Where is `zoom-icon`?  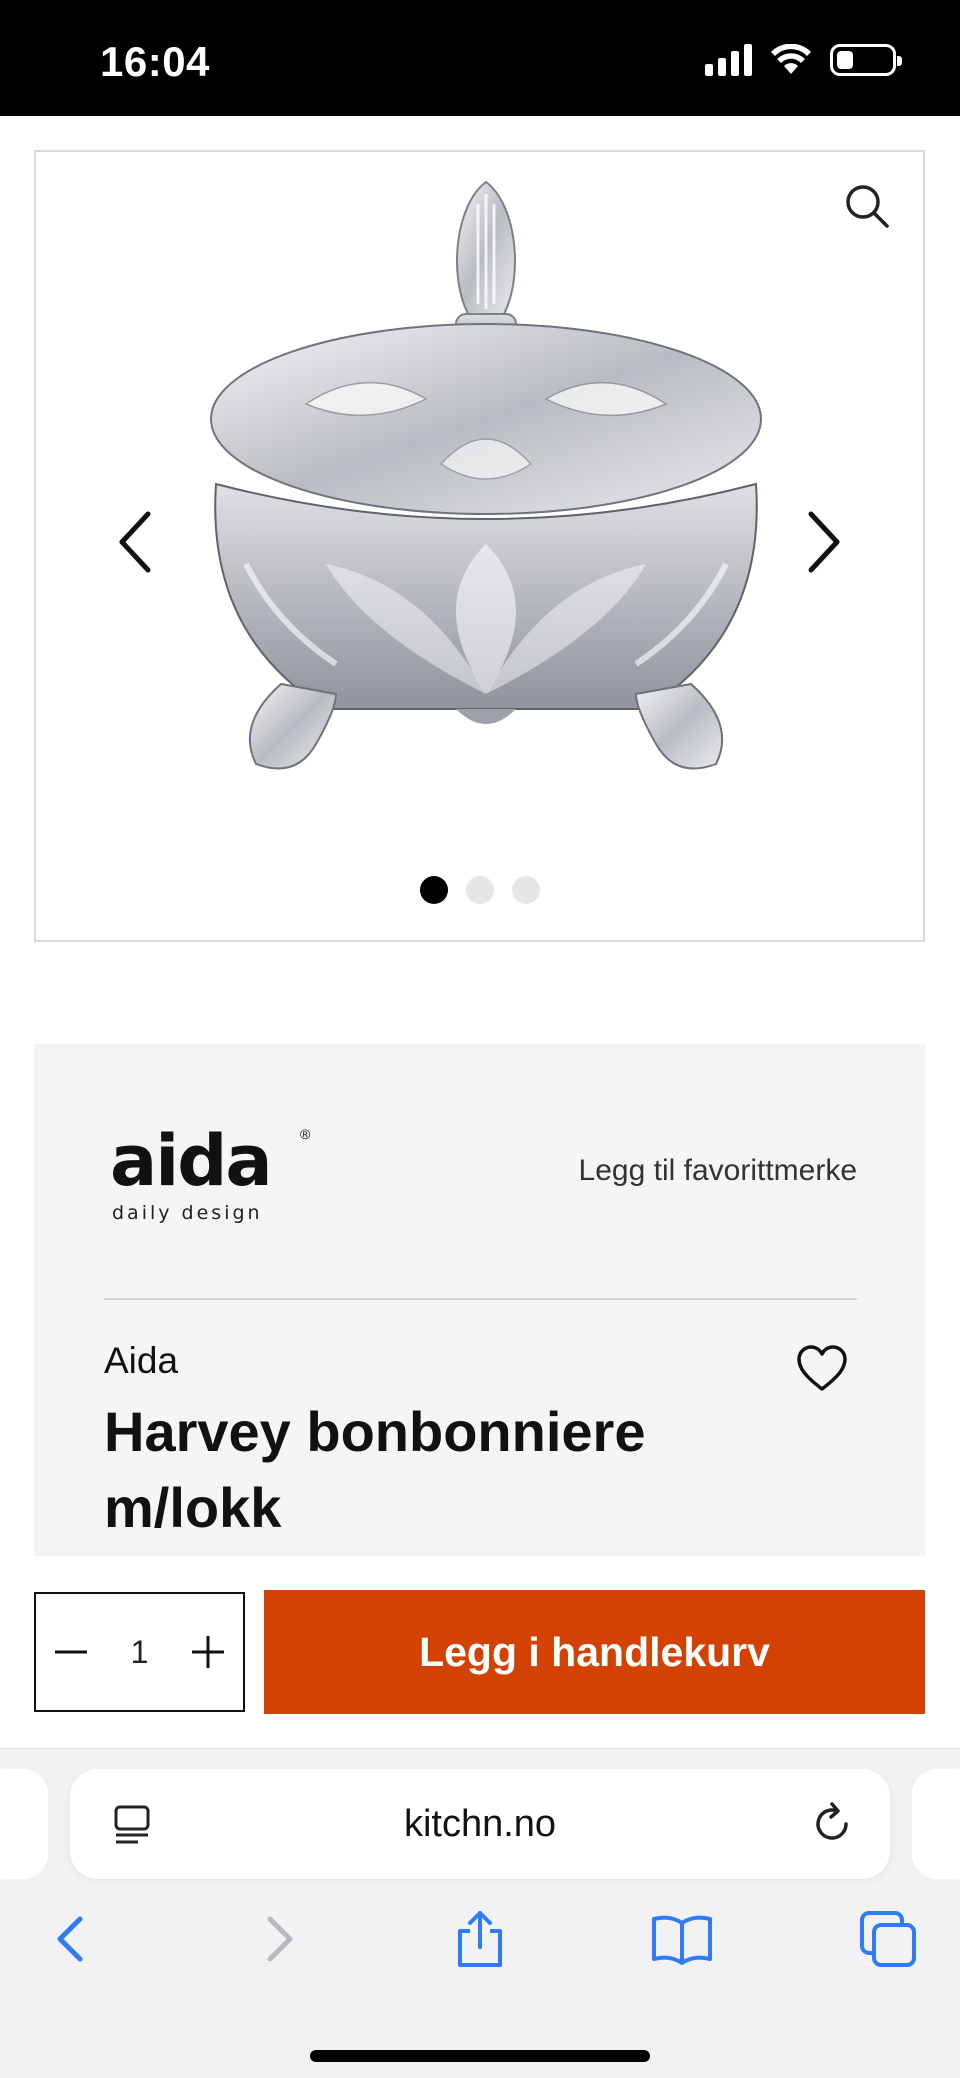
zoom-icon is located at coordinates (867, 206).